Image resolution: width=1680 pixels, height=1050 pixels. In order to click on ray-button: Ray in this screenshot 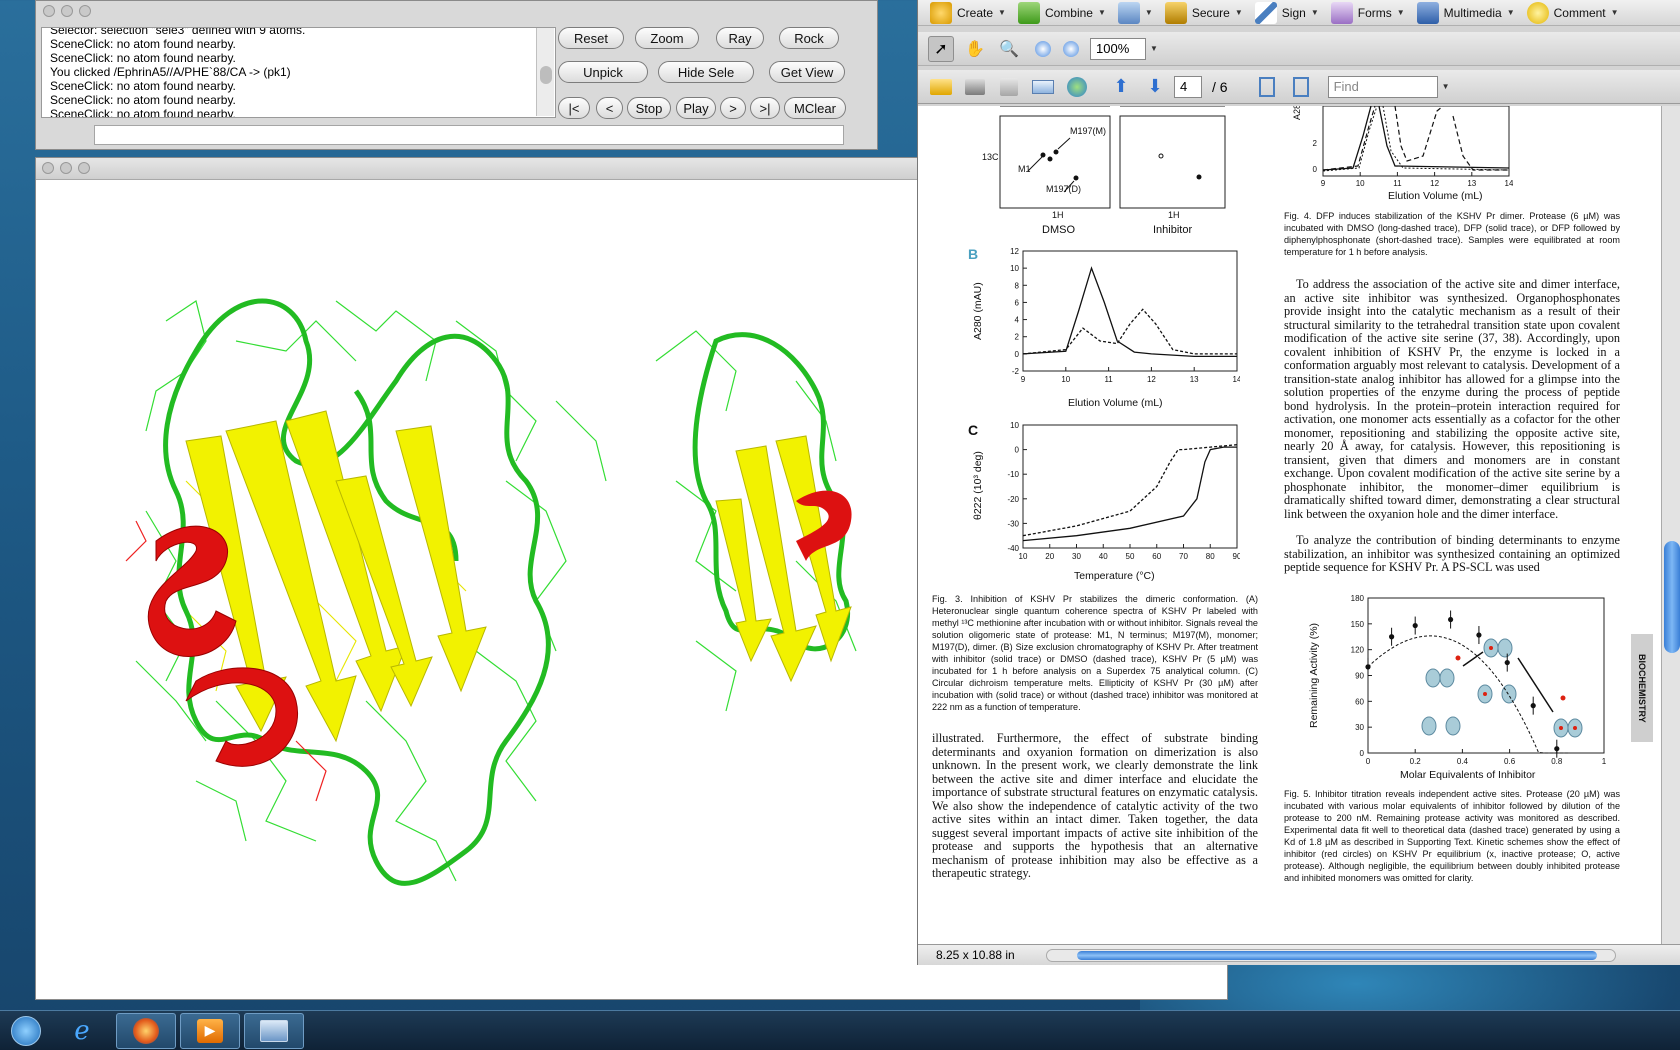, I will do `click(740, 38)`.